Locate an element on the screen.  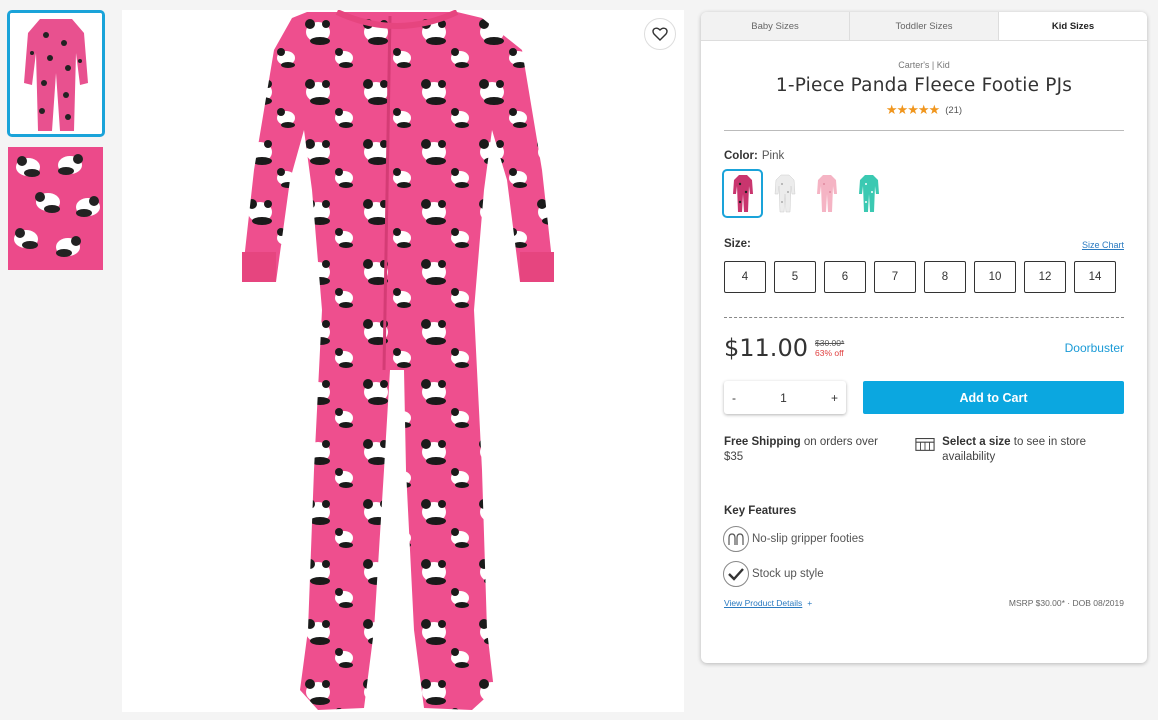
dashed-divider is located at coordinates (924, 317).